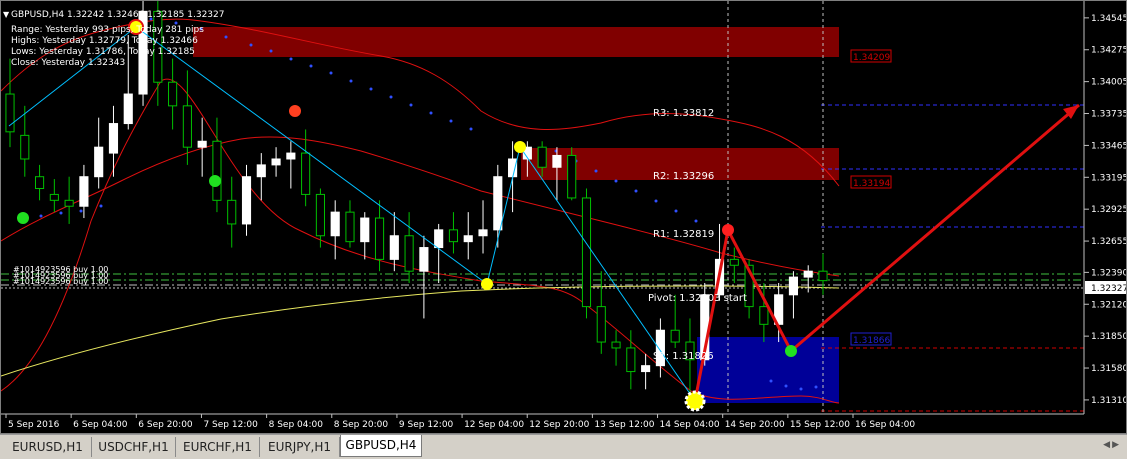  I want to click on price-tick-label: 1.31310, so click(1108, 401).